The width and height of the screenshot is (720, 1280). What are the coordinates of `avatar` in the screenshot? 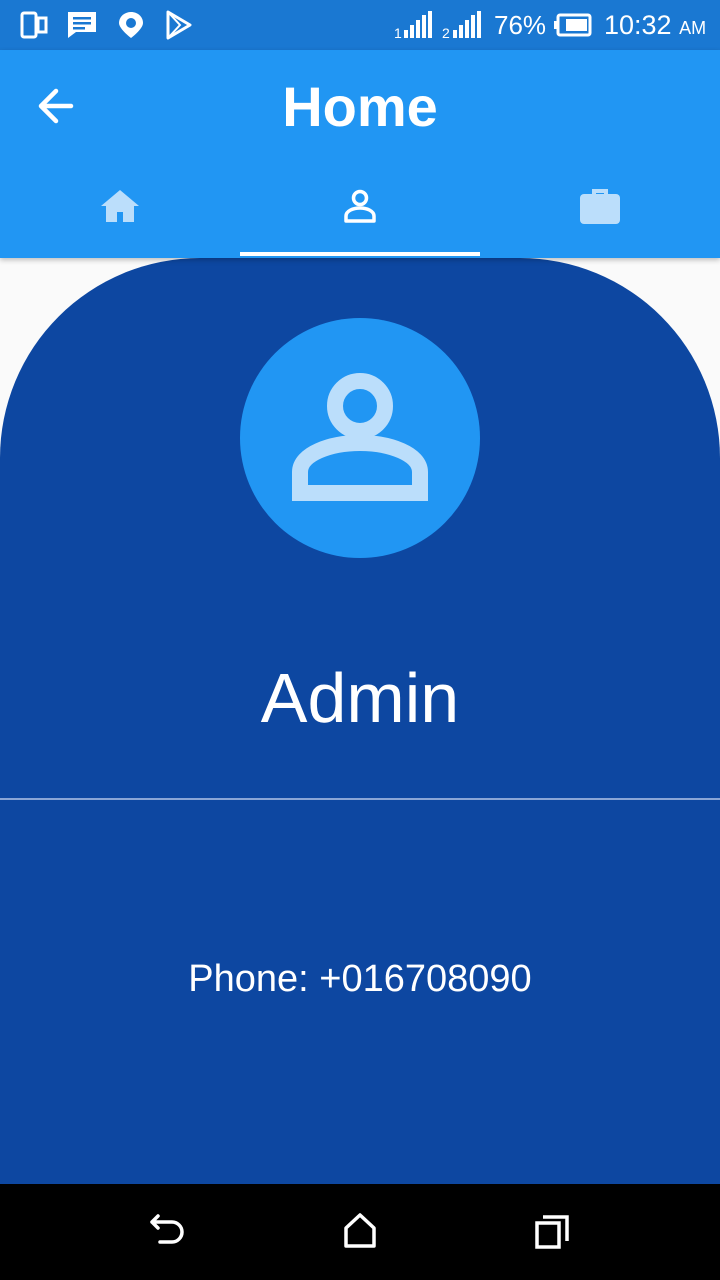 It's located at (360, 438).